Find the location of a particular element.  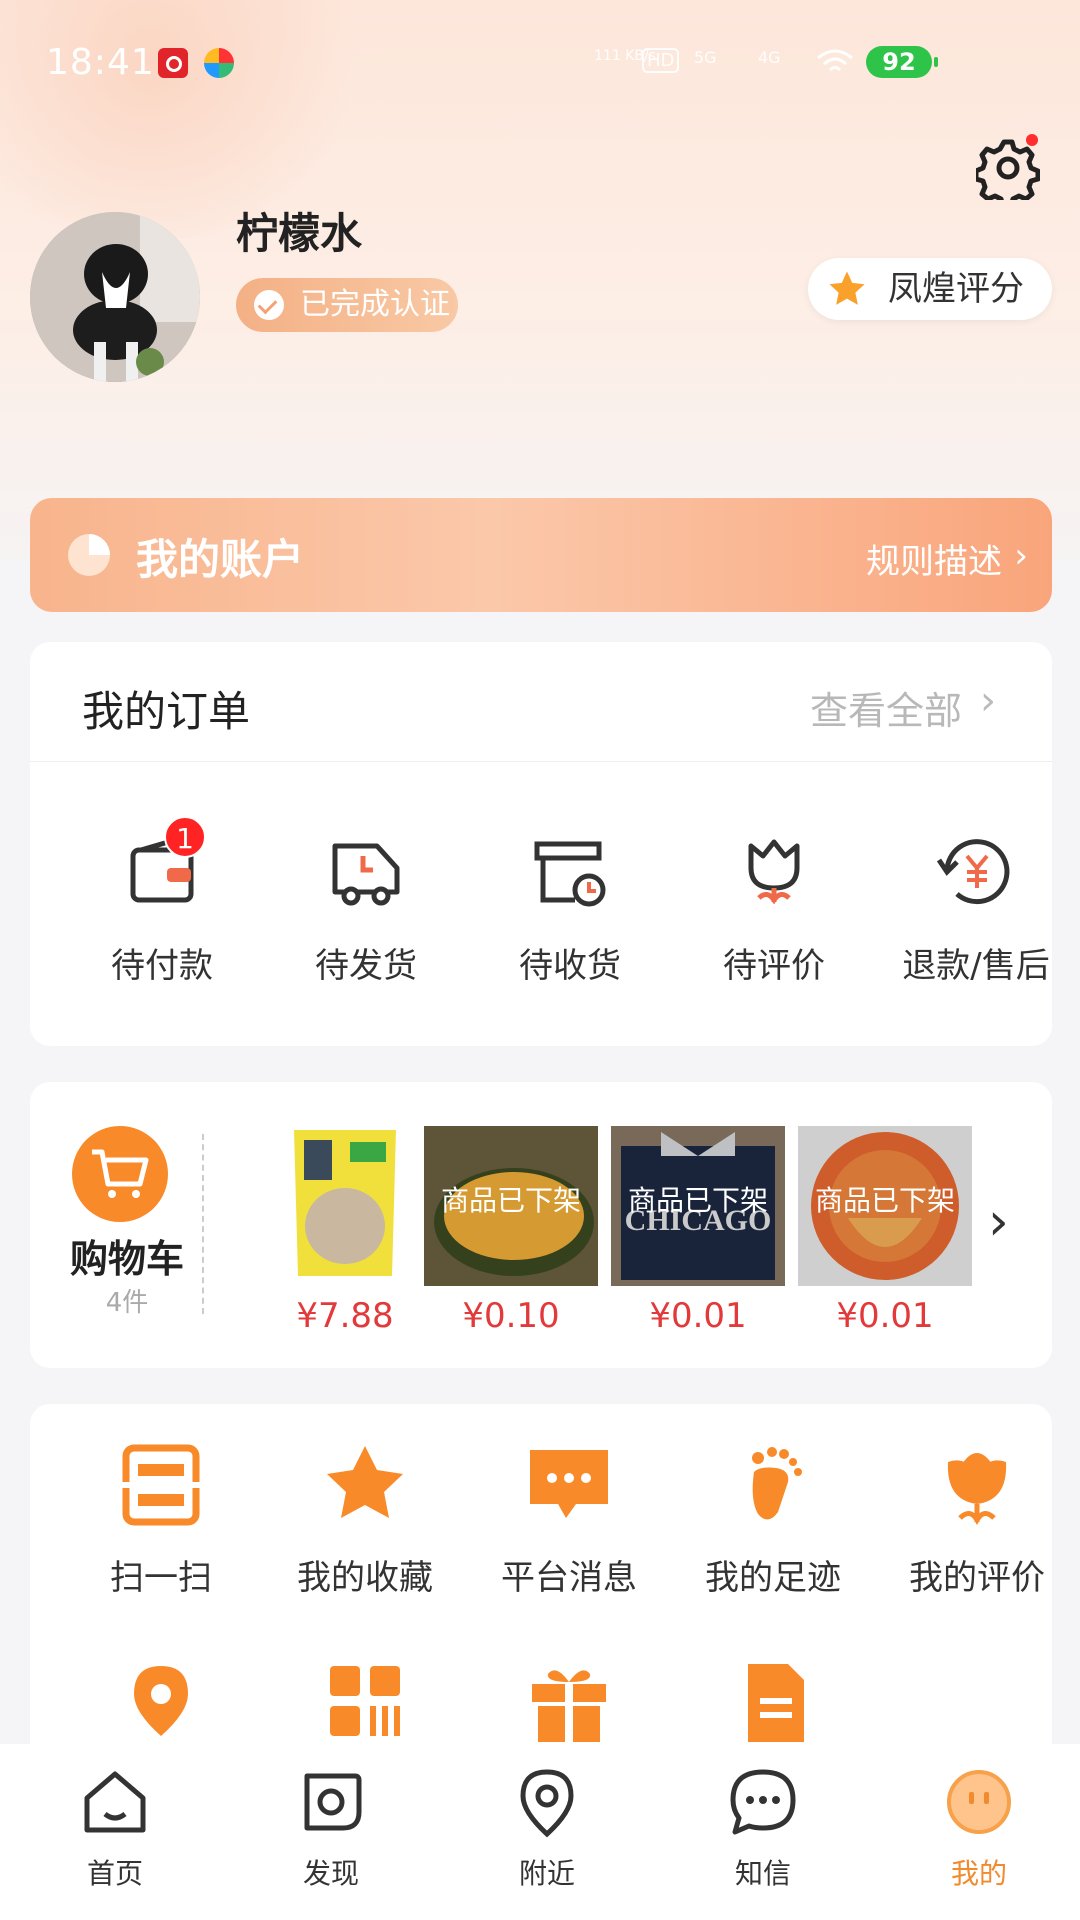

nav-label: 发现 is located at coordinates (330, 1873).